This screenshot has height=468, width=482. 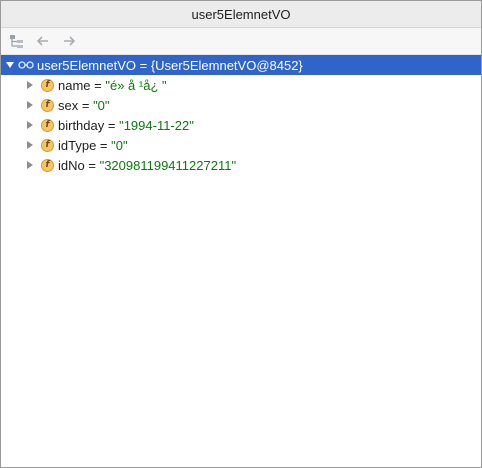 I want to click on field-value: "é» å ¹å¿ ", so click(x=136, y=85).